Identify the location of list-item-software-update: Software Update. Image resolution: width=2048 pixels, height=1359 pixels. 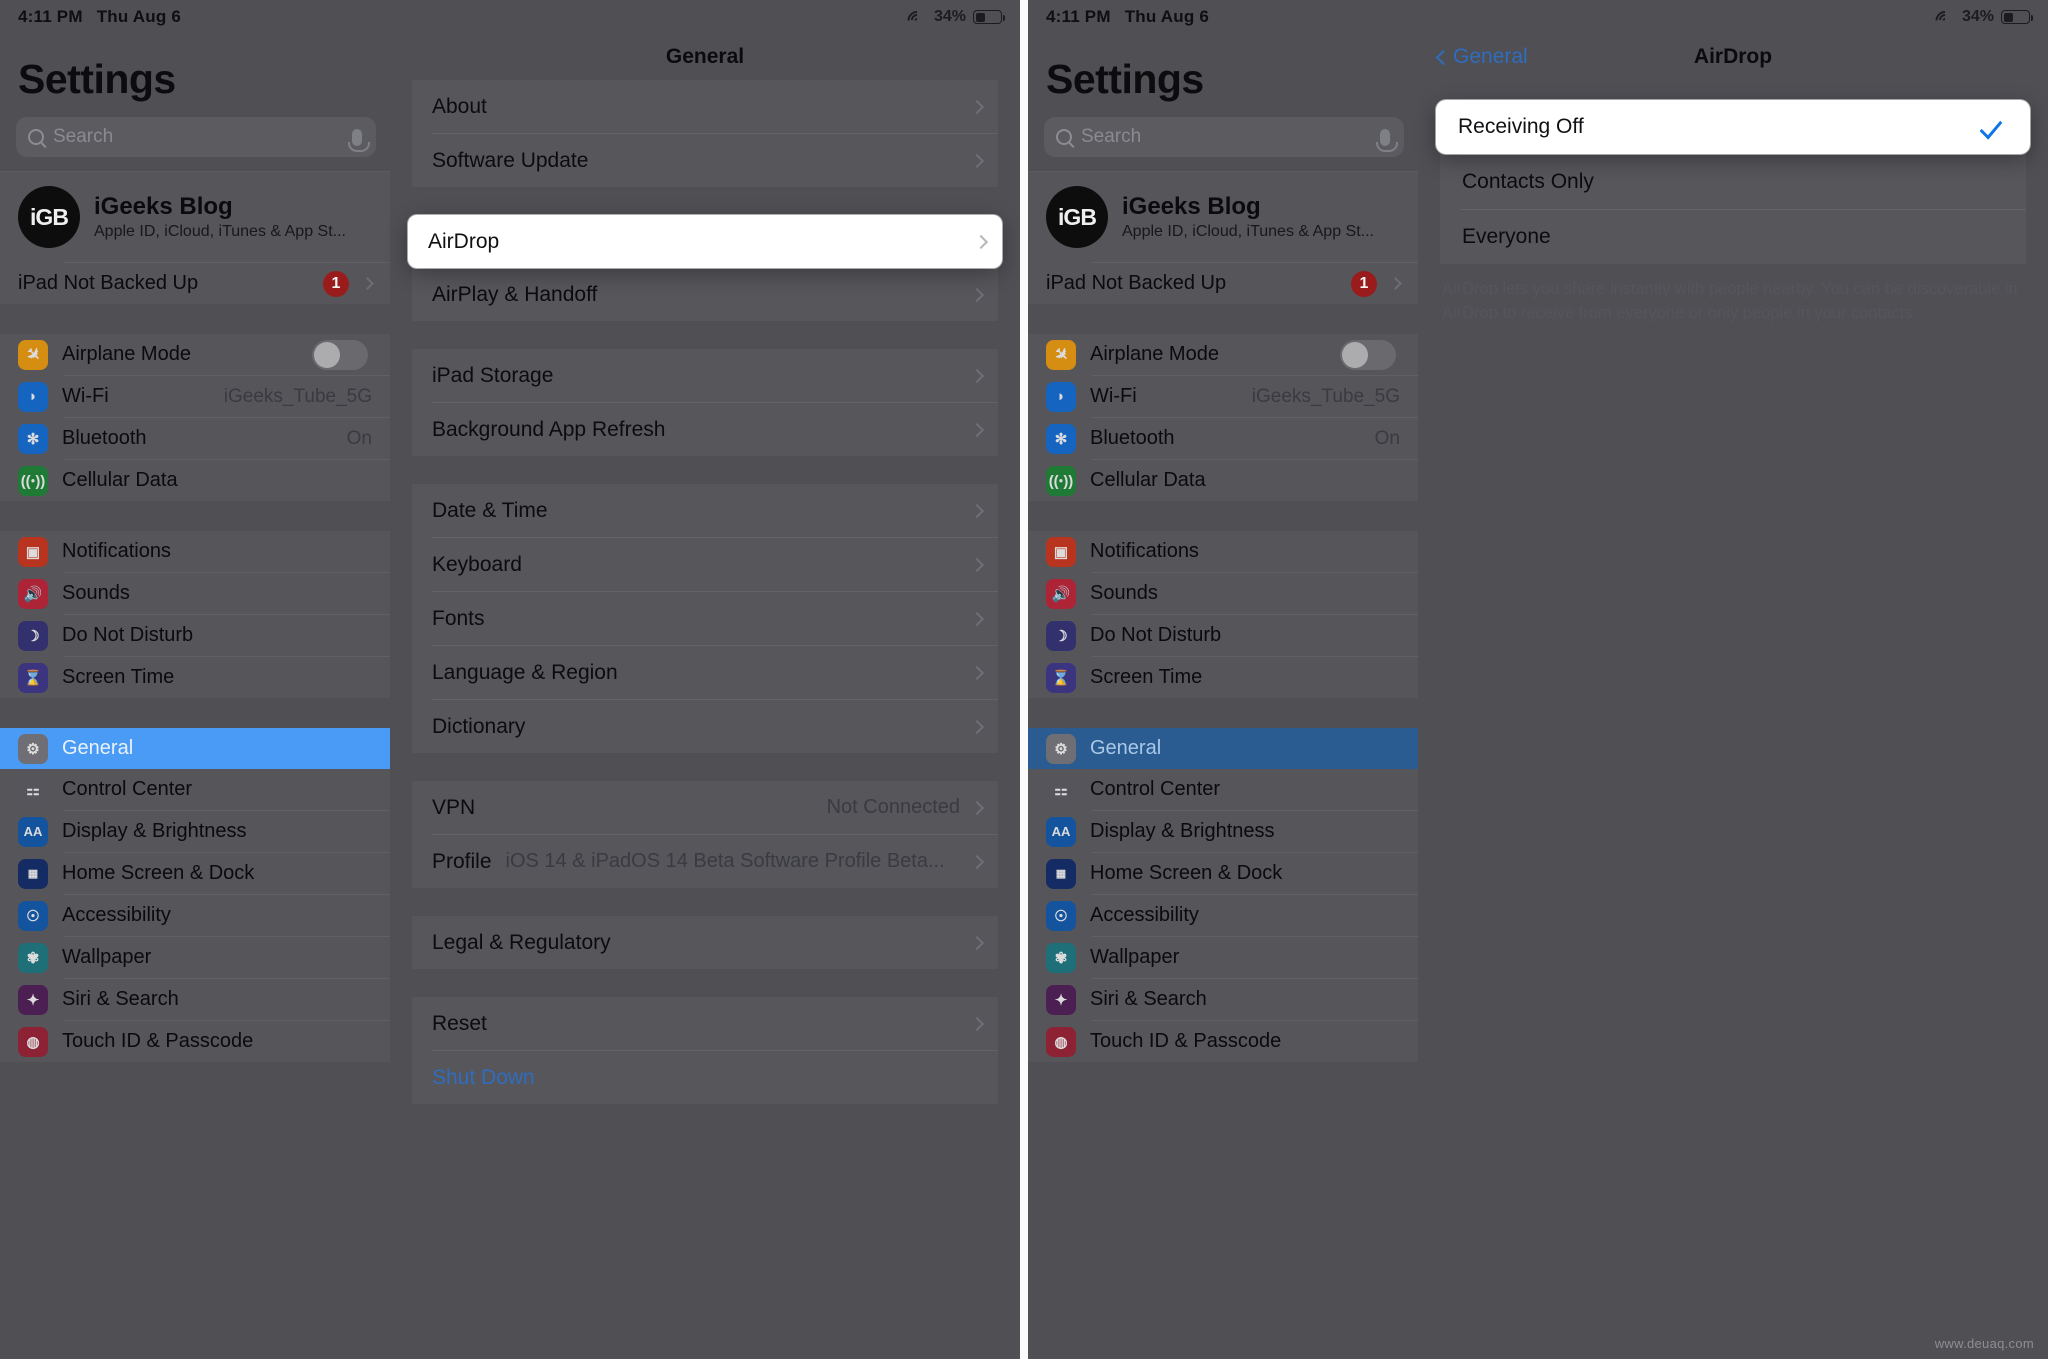
(705, 160).